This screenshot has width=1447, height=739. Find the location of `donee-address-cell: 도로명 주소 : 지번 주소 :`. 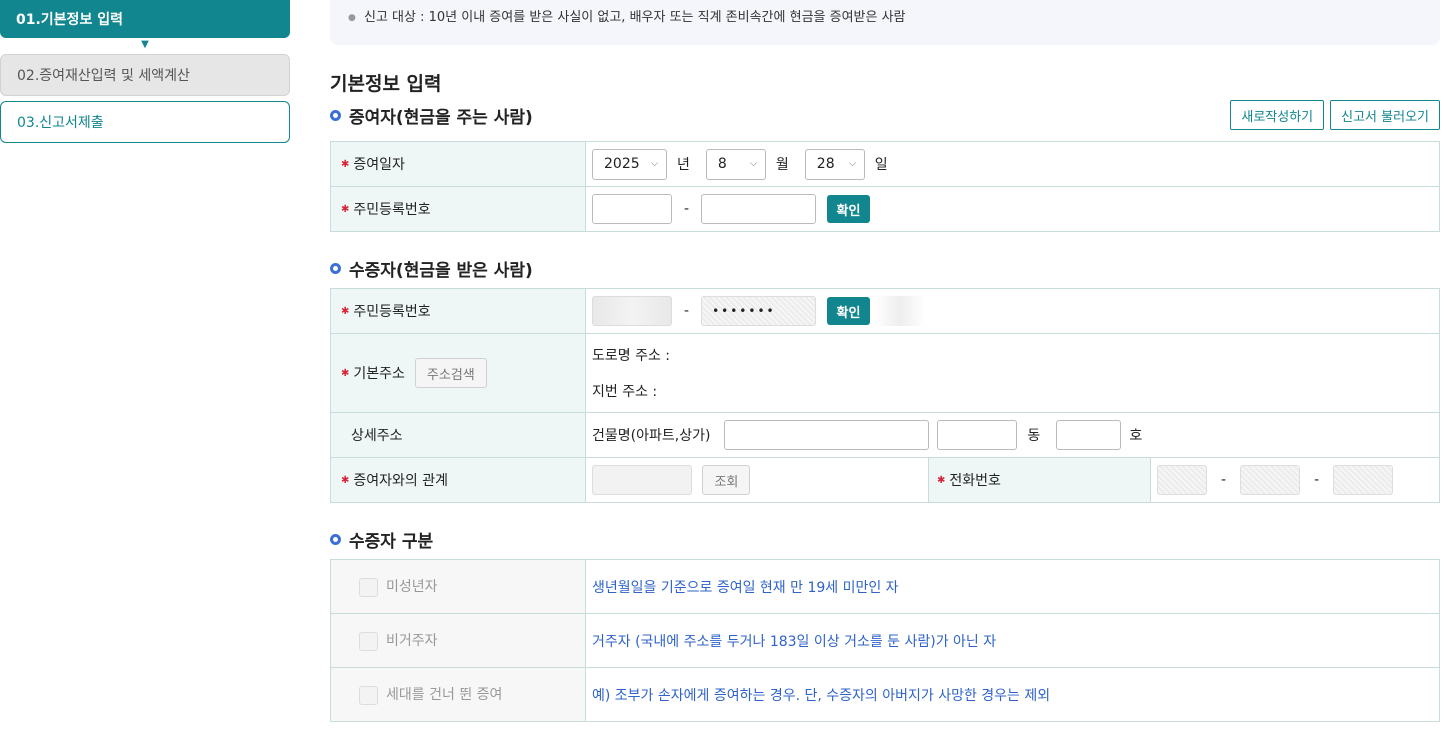

donee-address-cell: 도로명 주소 : 지번 주소 : is located at coordinates (1012, 373).